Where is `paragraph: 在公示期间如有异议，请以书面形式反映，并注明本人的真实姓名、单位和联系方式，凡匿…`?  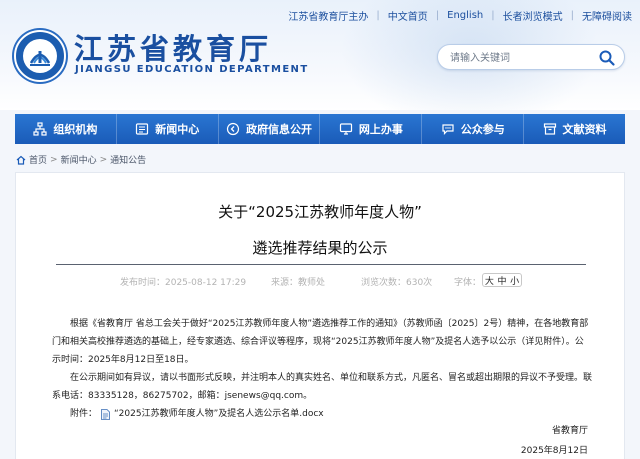
paragraph: 在公示期间如有异议，请以书面形式反映，并注明本人的真实姓名、单位和联系方式，凡匿… is located at coordinates (322, 387).